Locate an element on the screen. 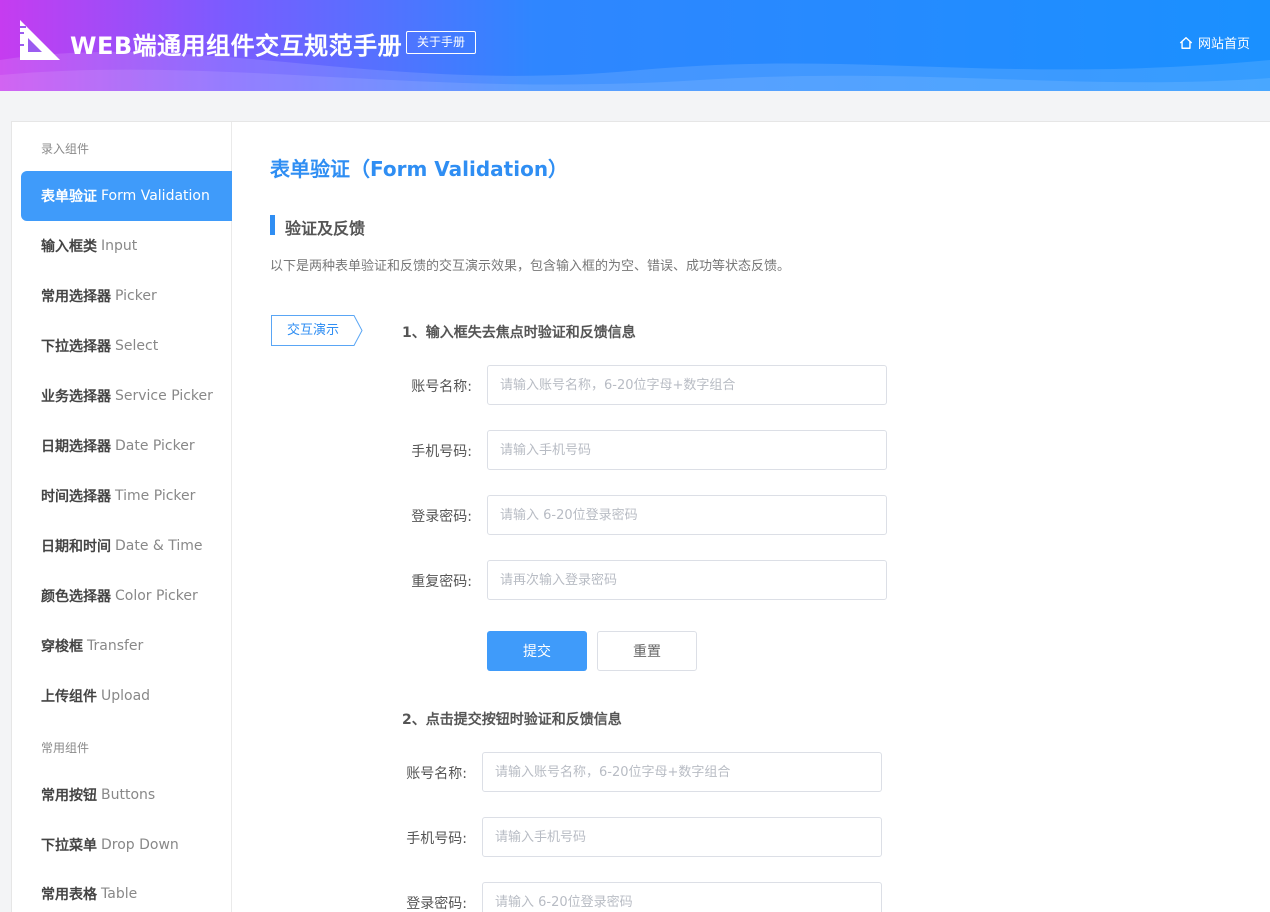 Image resolution: width=1270 pixels, height=912 pixels. form1-repeat-password-label: 重复密码: is located at coordinates (441, 582).